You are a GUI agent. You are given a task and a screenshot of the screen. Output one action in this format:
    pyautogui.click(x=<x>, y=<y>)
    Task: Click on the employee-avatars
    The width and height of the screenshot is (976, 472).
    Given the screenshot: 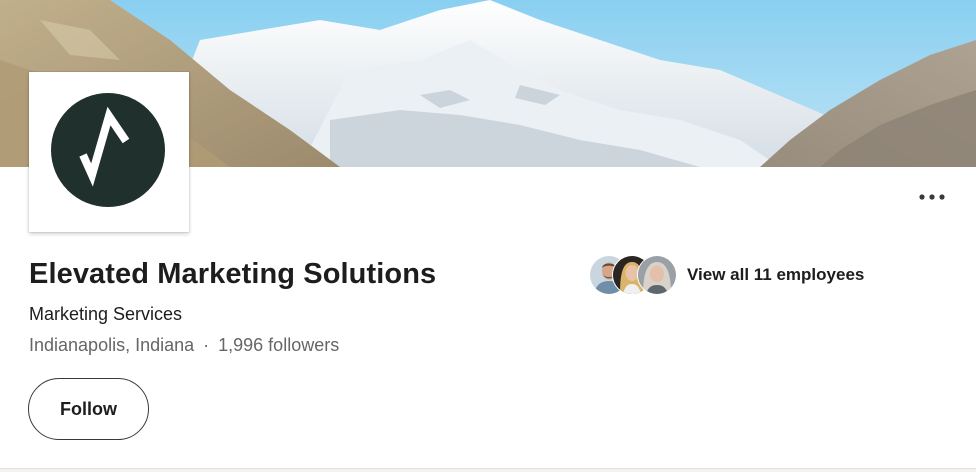 What is the action you would take?
    pyautogui.click(x=634, y=275)
    